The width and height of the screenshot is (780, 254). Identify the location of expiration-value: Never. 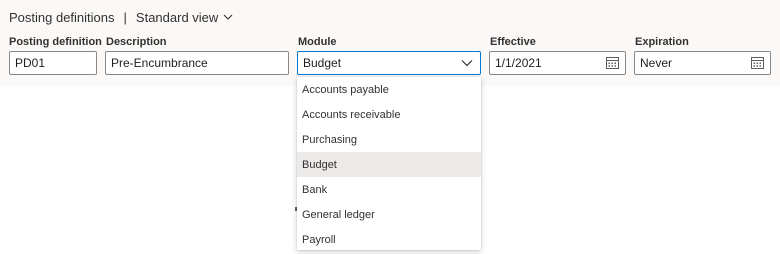
(656, 63).